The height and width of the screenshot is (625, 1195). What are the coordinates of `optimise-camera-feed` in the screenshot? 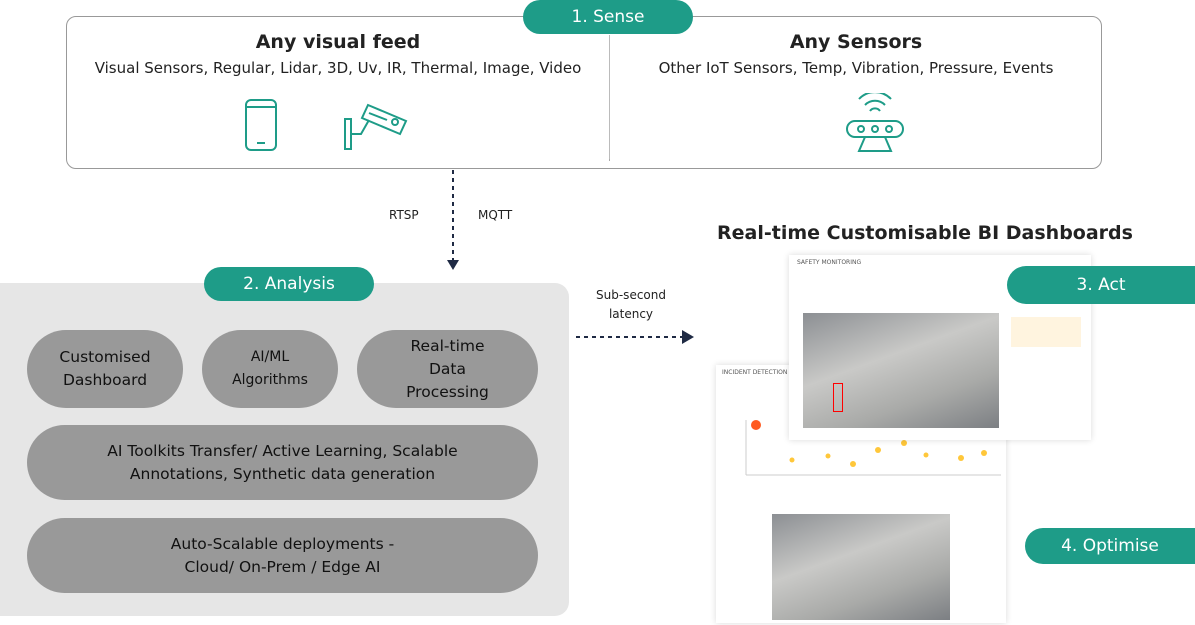 It's located at (861, 567).